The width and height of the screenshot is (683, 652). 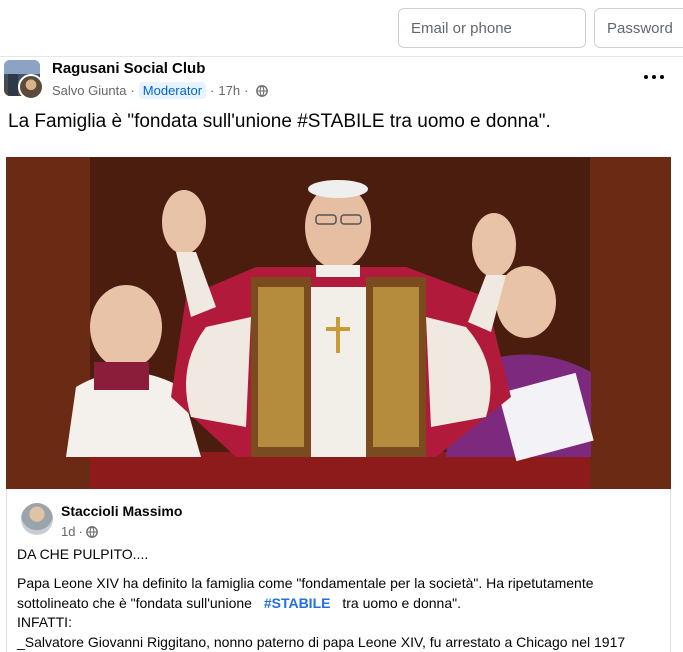 I want to click on top-bar, so click(x=341, y=28).